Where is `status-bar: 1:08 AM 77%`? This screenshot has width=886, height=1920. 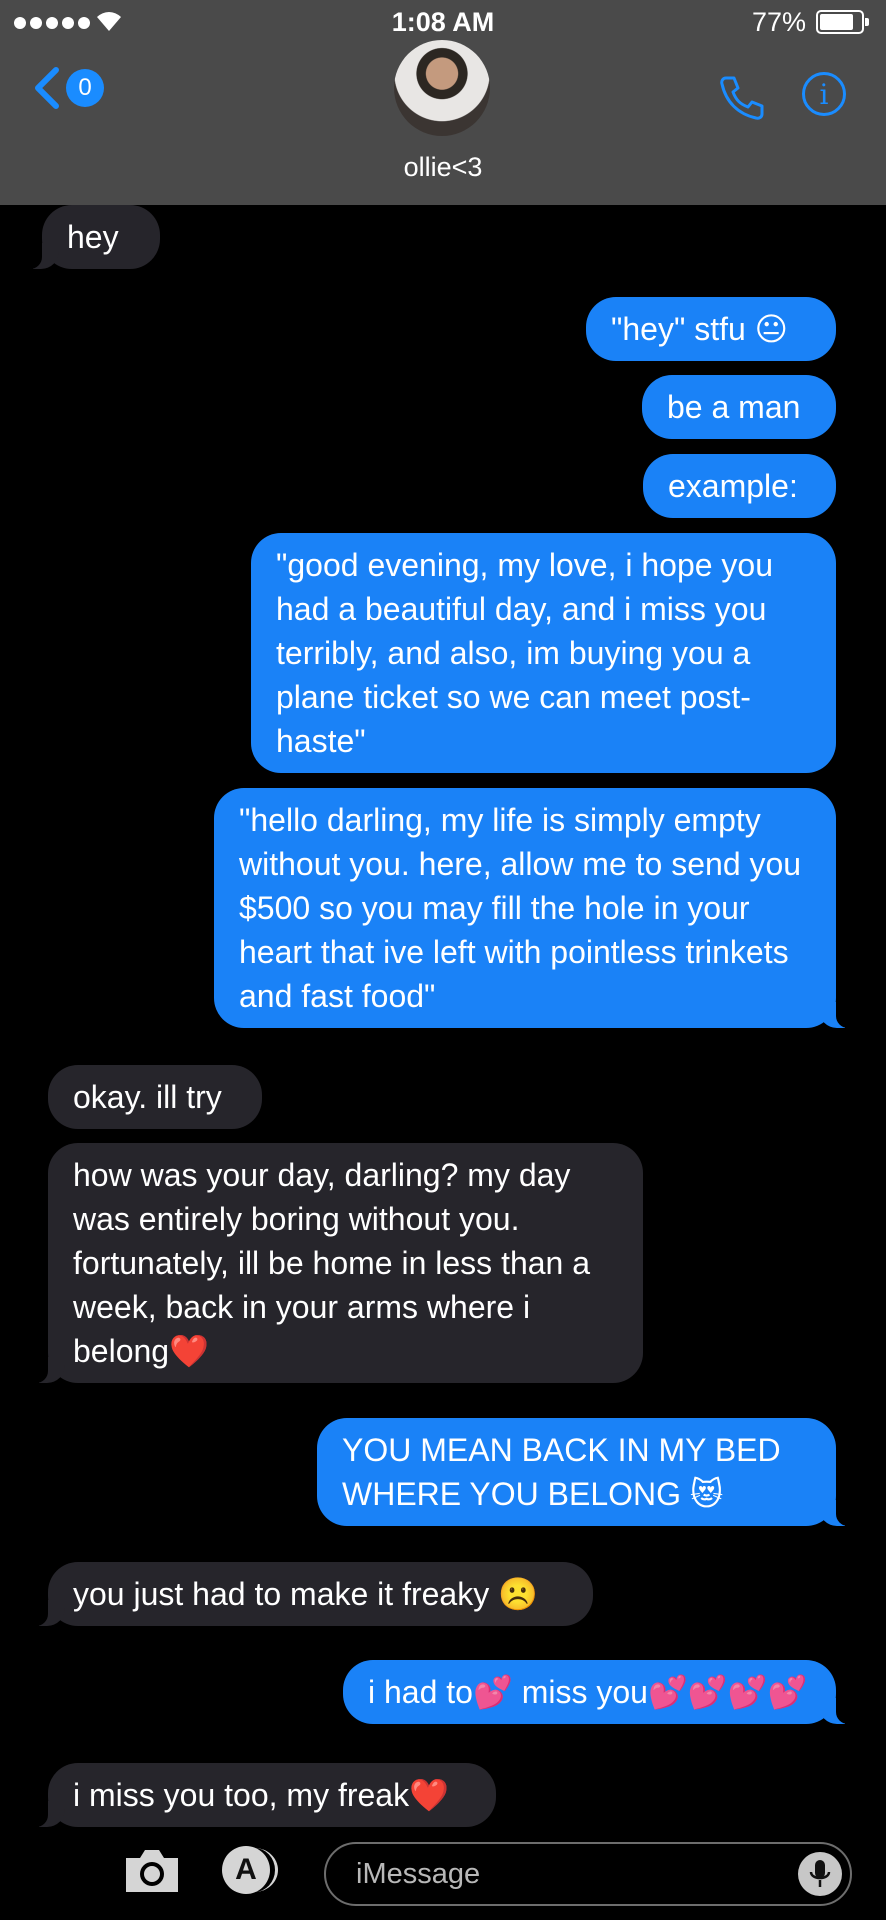 status-bar: 1:08 AM 77% is located at coordinates (443, 21).